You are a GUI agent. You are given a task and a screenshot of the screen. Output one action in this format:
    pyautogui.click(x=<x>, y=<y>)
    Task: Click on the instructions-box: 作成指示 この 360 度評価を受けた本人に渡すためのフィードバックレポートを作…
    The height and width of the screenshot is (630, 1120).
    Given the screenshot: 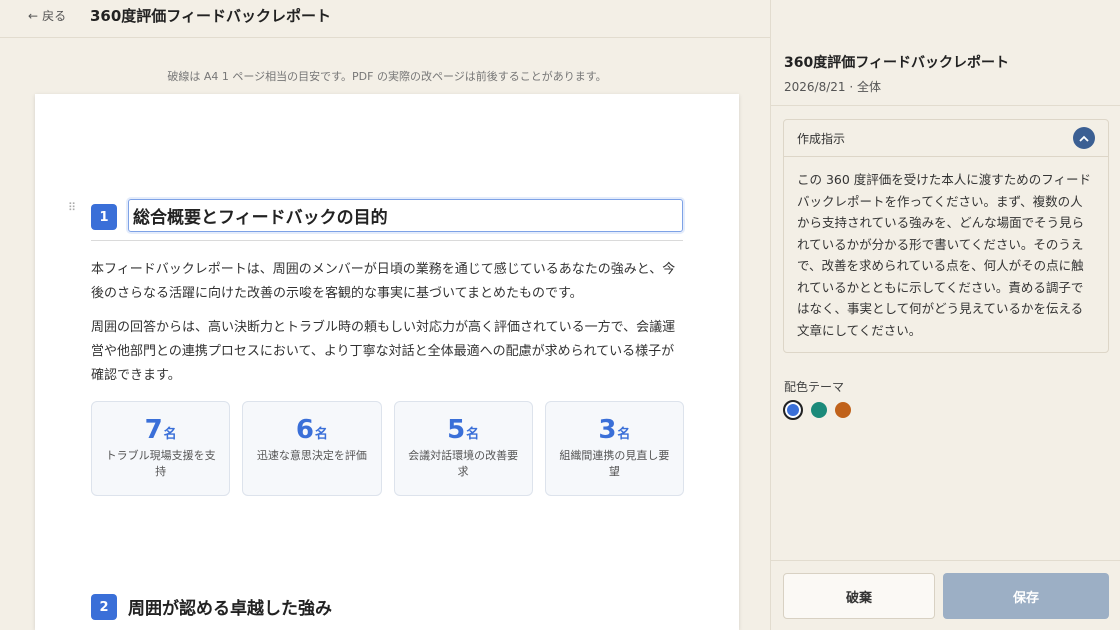 What is the action you would take?
    pyautogui.click(x=946, y=236)
    